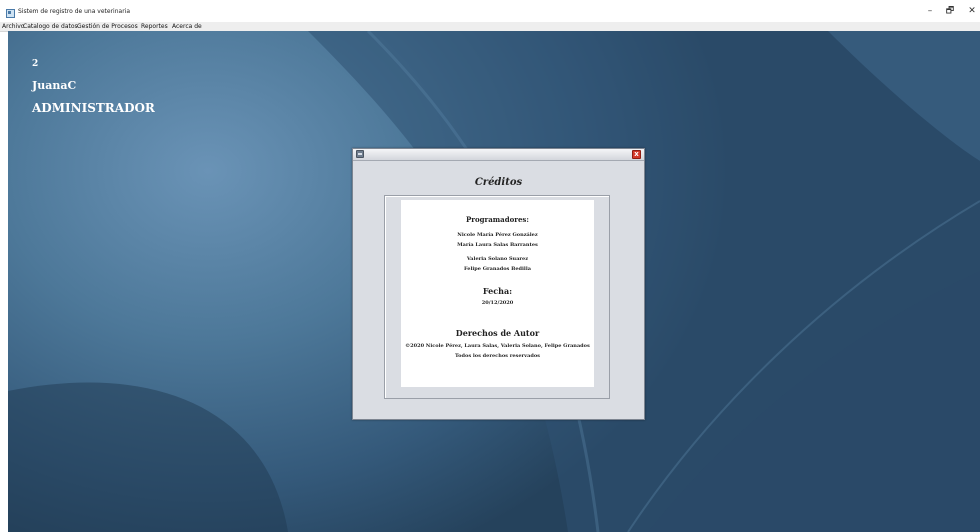 The height and width of the screenshot is (532, 980). What do you see at coordinates (930, 11) in the screenshot?
I see `minimize-icon: –` at bounding box center [930, 11].